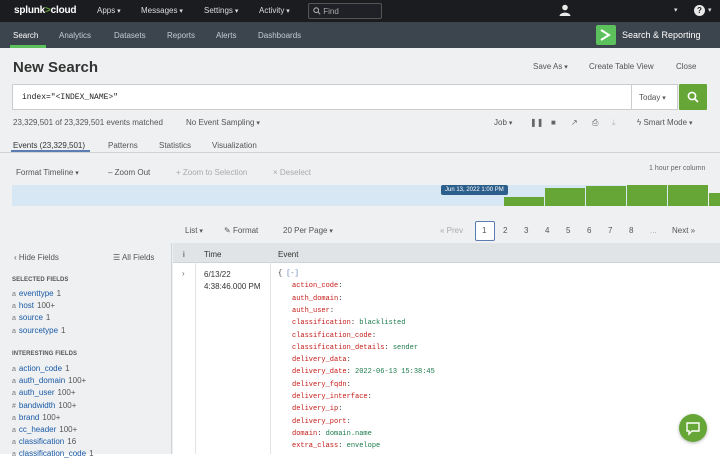 This screenshot has height=458, width=720. What do you see at coordinates (451, 230) in the screenshot?
I see `prev-page-button: « Prev` at bounding box center [451, 230].